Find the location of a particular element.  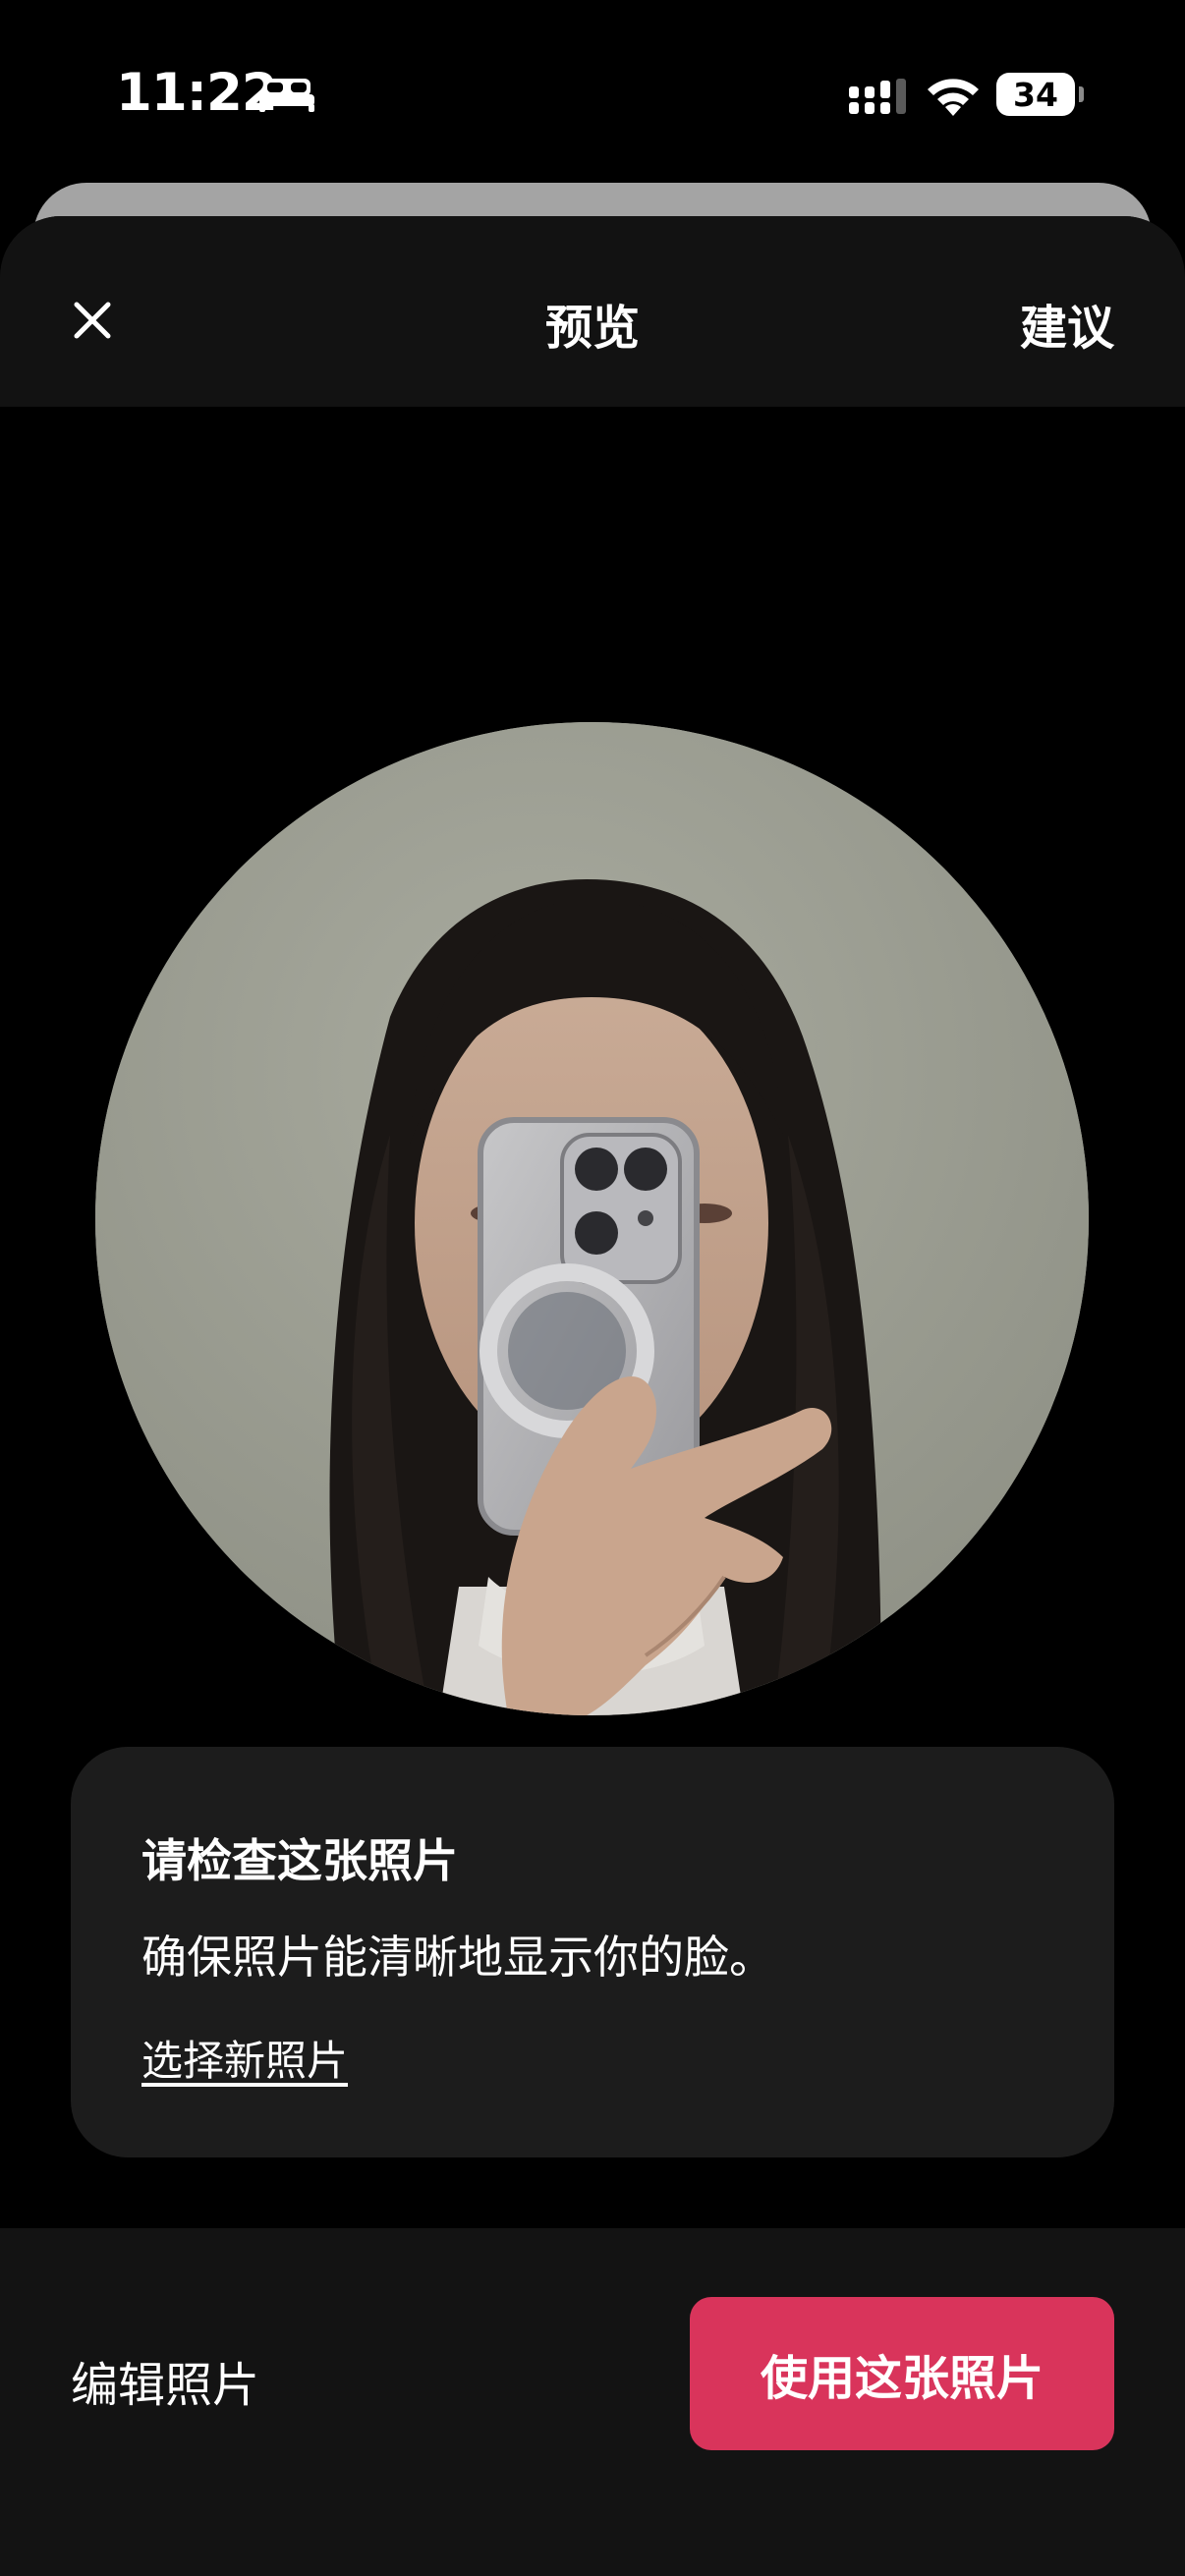

wifi-icon is located at coordinates (954, 97).